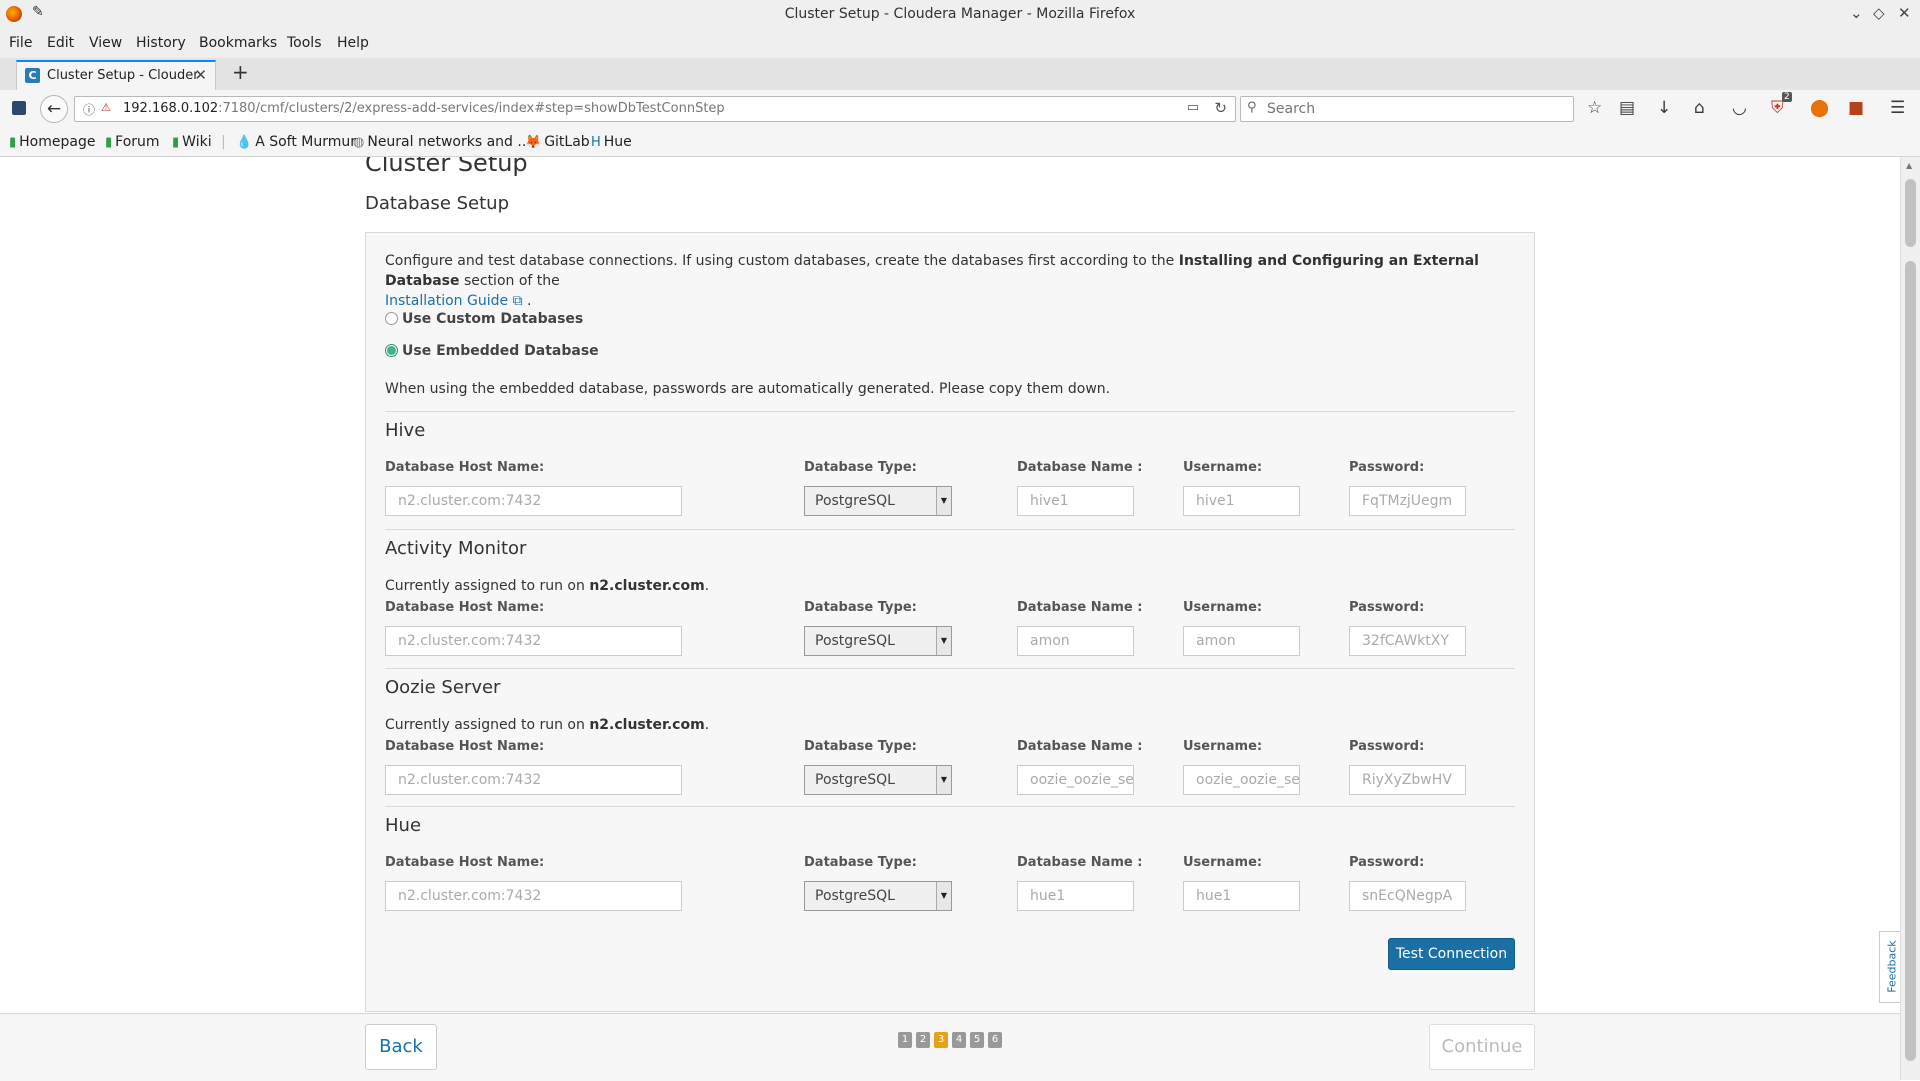 This screenshot has height=1081, width=1920. What do you see at coordinates (517, 301) in the screenshot?
I see `external-link-icon: ⧉` at bounding box center [517, 301].